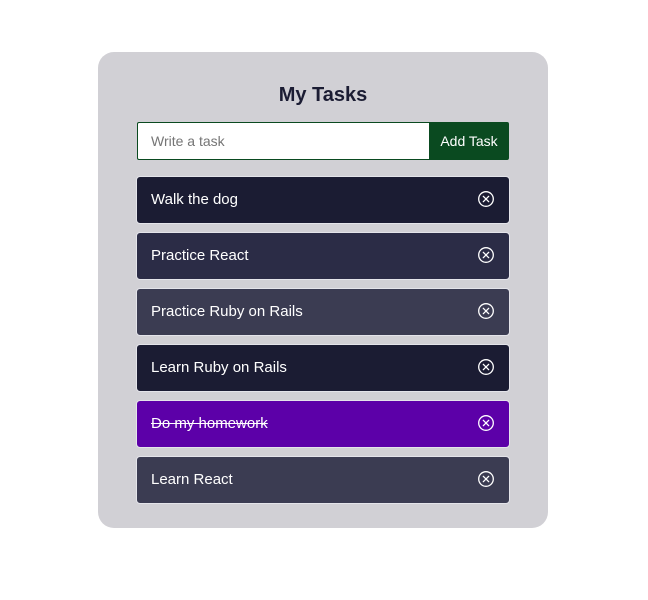 The height and width of the screenshot is (600, 648). Describe the element at coordinates (323, 368) in the screenshot. I see `task-item: Learn Ruby on Rails` at that location.